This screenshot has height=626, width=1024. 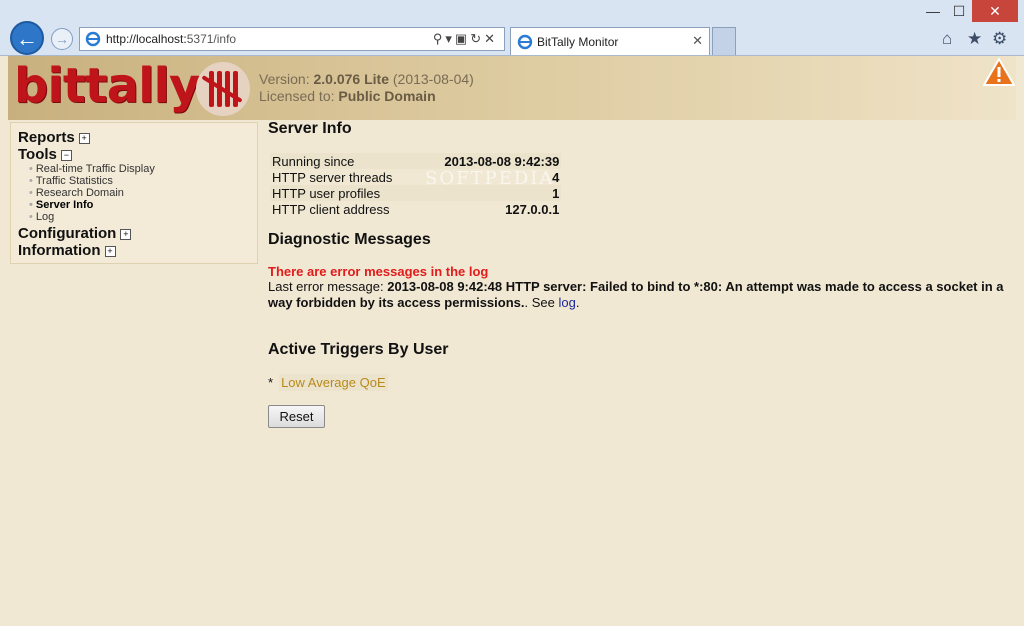 I want to click on warning-icon, so click(x=999, y=72).